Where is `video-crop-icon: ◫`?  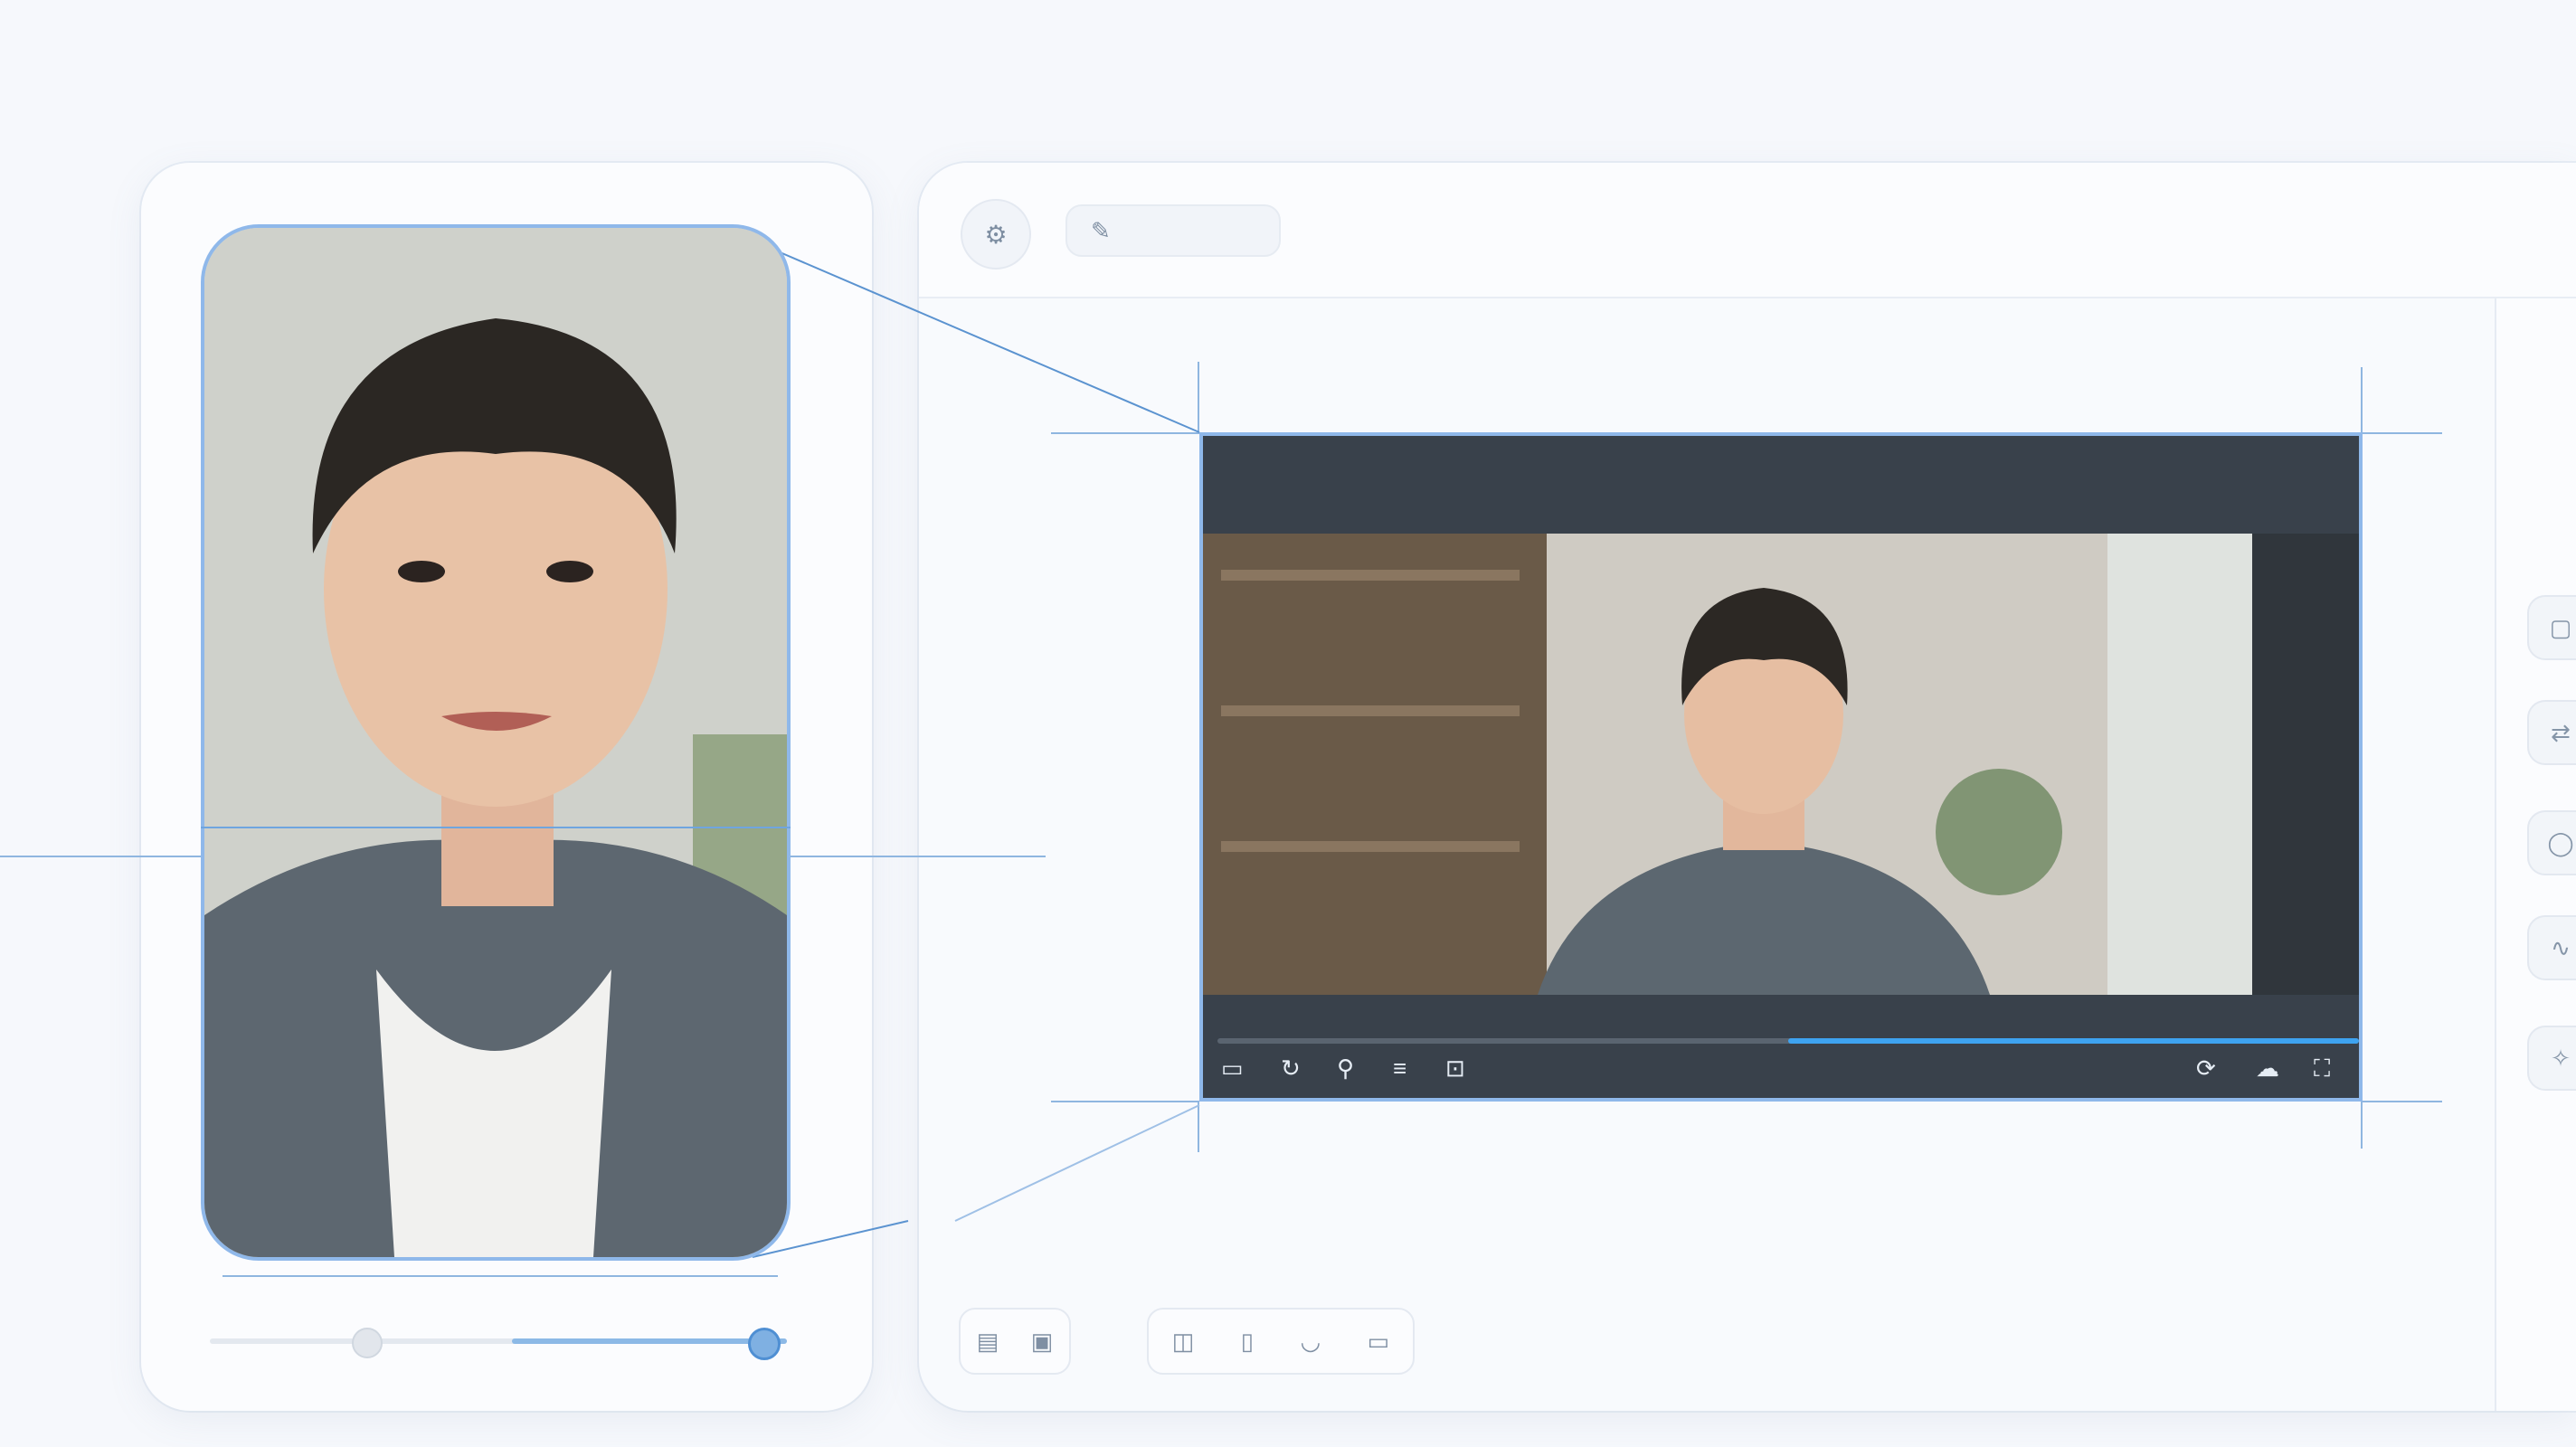 video-crop-icon: ◫ is located at coordinates (1183, 1342).